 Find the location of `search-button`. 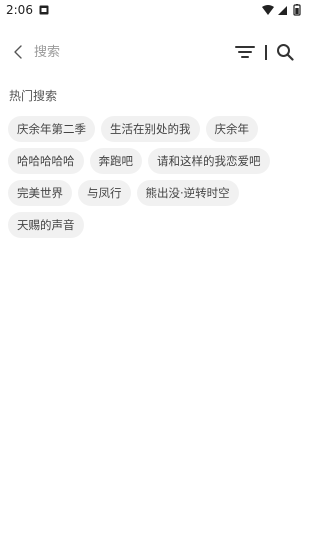

search-button is located at coordinates (285, 52).